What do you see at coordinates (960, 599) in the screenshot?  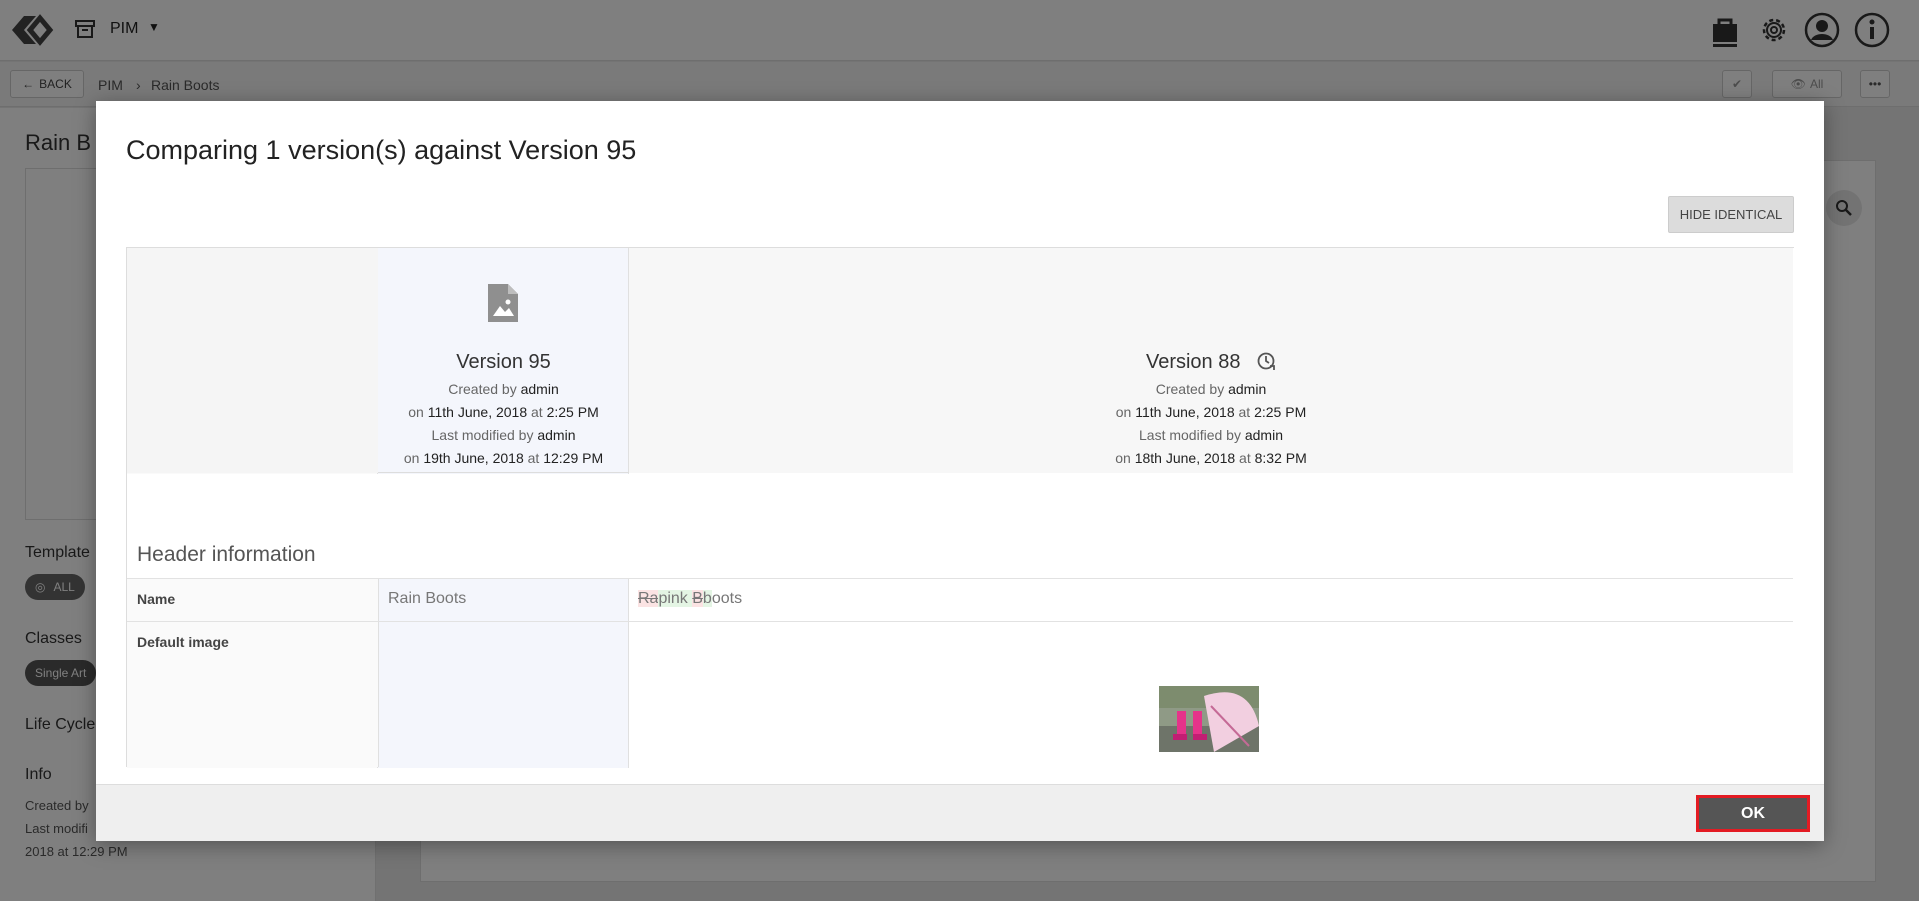 I see `table-row: Name Rain Boots Rapink Bboots` at bounding box center [960, 599].